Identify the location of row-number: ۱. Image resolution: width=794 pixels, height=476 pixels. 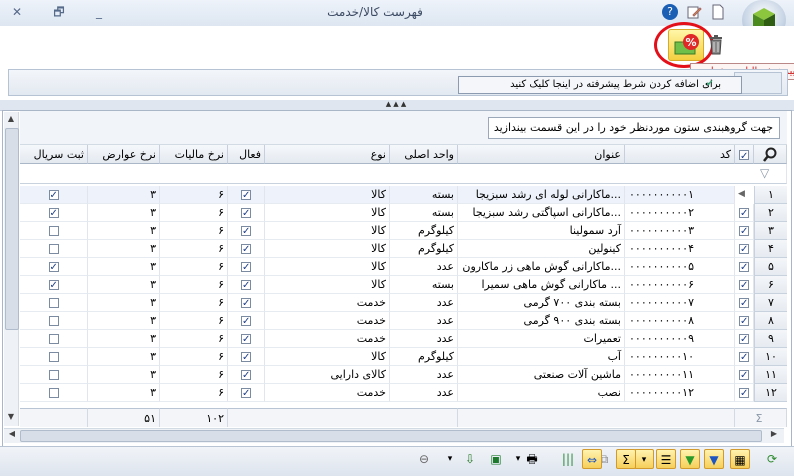
(770, 195).